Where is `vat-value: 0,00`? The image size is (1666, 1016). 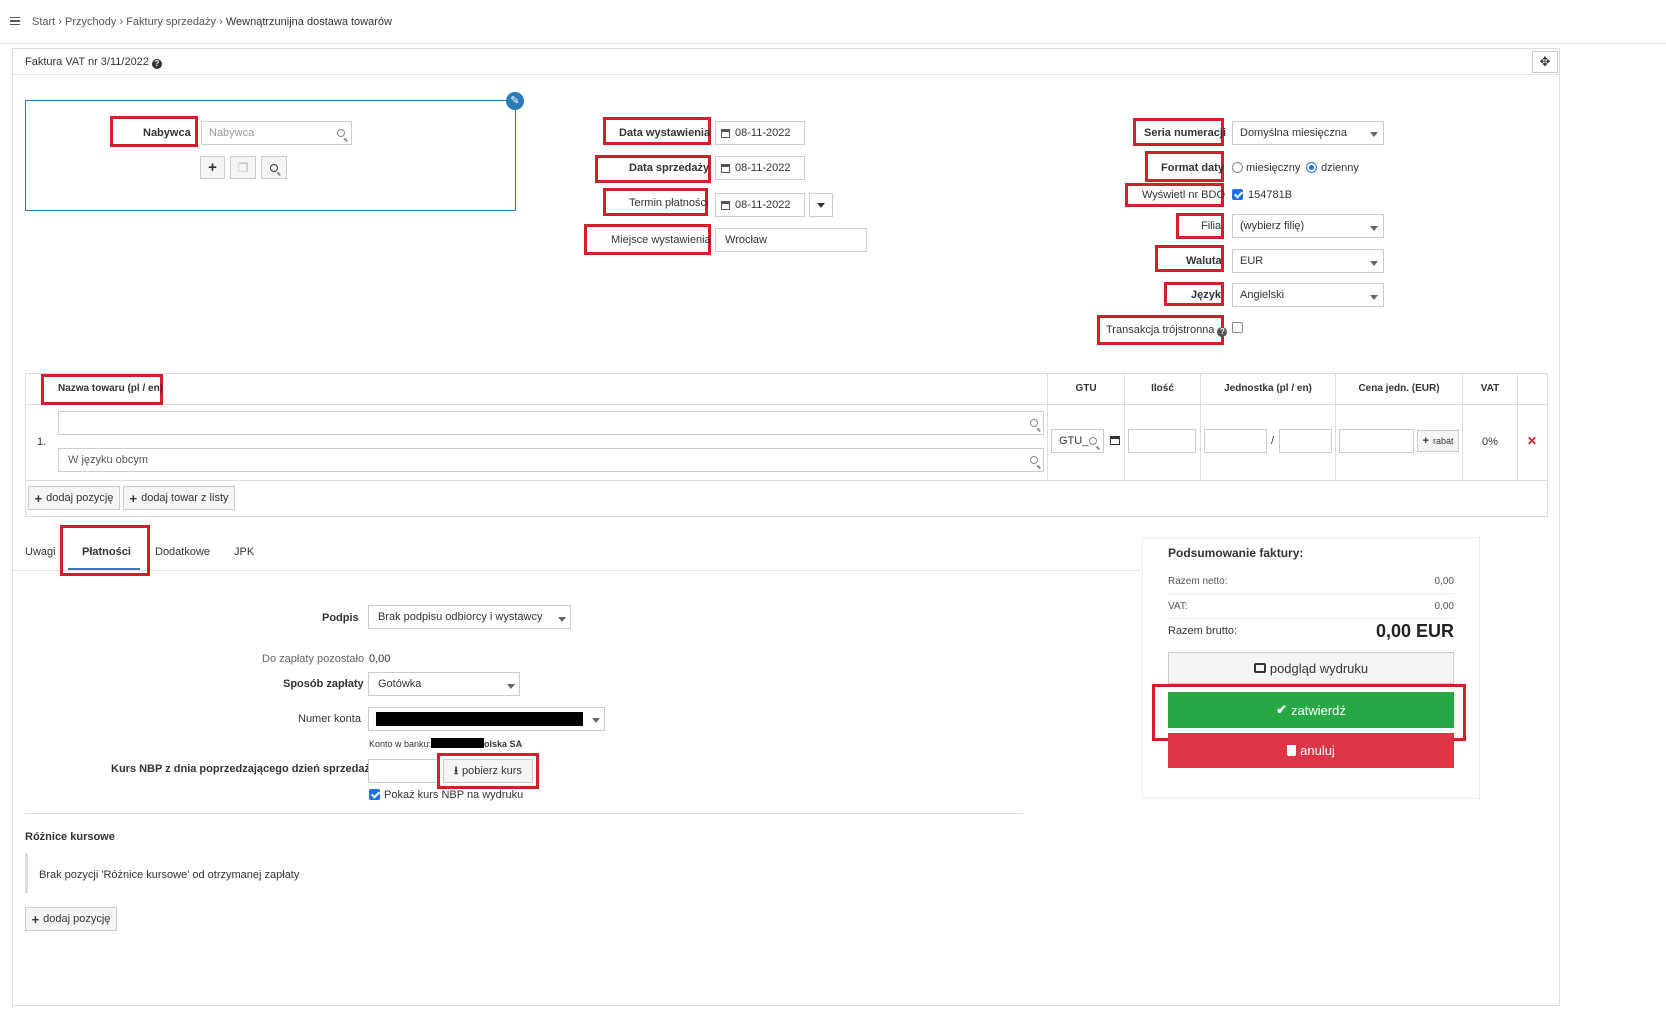 vat-value: 0,00 is located at coordinates (1444, 606).